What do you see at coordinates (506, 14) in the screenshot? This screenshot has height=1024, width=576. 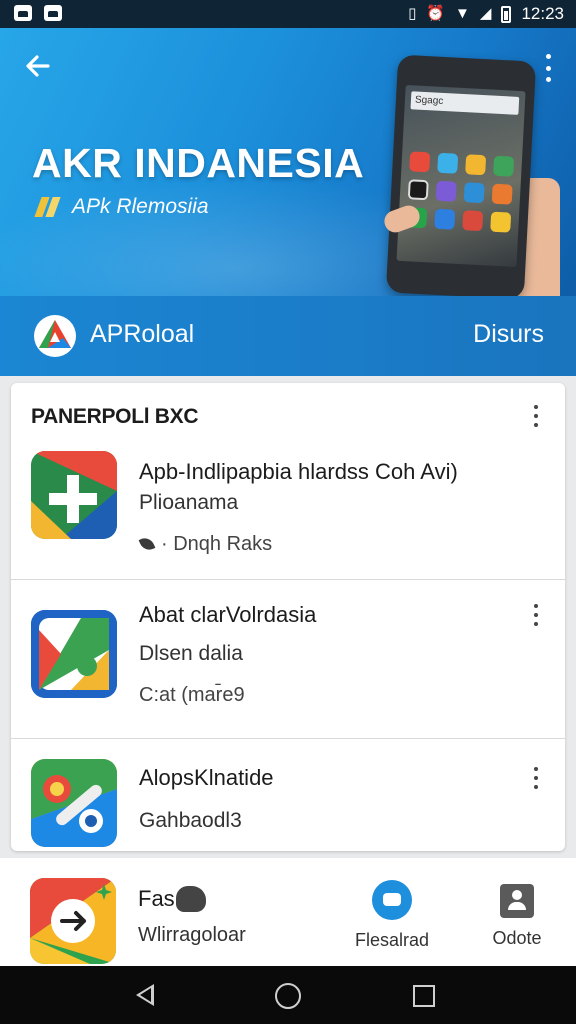 I see `battery-icon` at bounding box center [506, 14].